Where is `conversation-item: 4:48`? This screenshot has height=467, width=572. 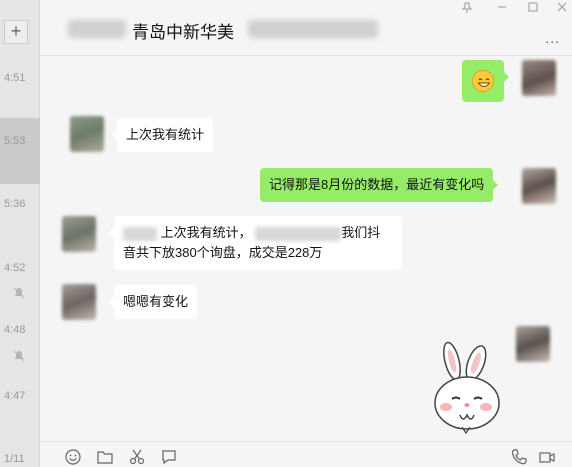
conversation-item: 4:48 is located at coordinates (20, 328).